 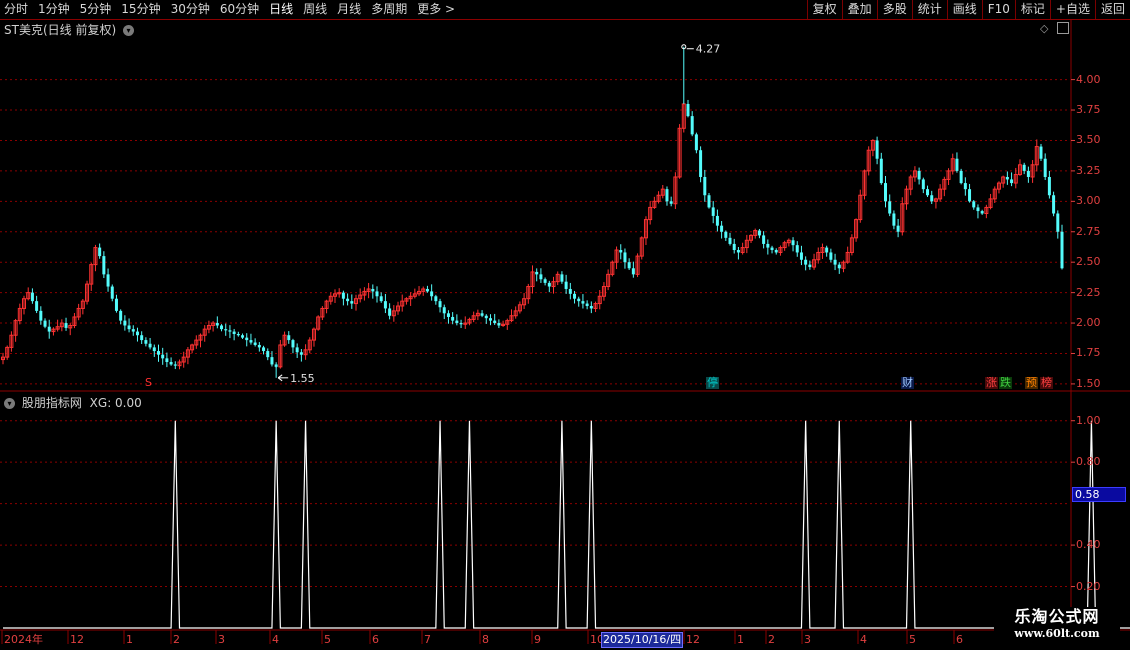 What do you see at coordinates (1031, 383) in the screenshot?
I see `event-marker: 预` at bounding box center [1031, 383].